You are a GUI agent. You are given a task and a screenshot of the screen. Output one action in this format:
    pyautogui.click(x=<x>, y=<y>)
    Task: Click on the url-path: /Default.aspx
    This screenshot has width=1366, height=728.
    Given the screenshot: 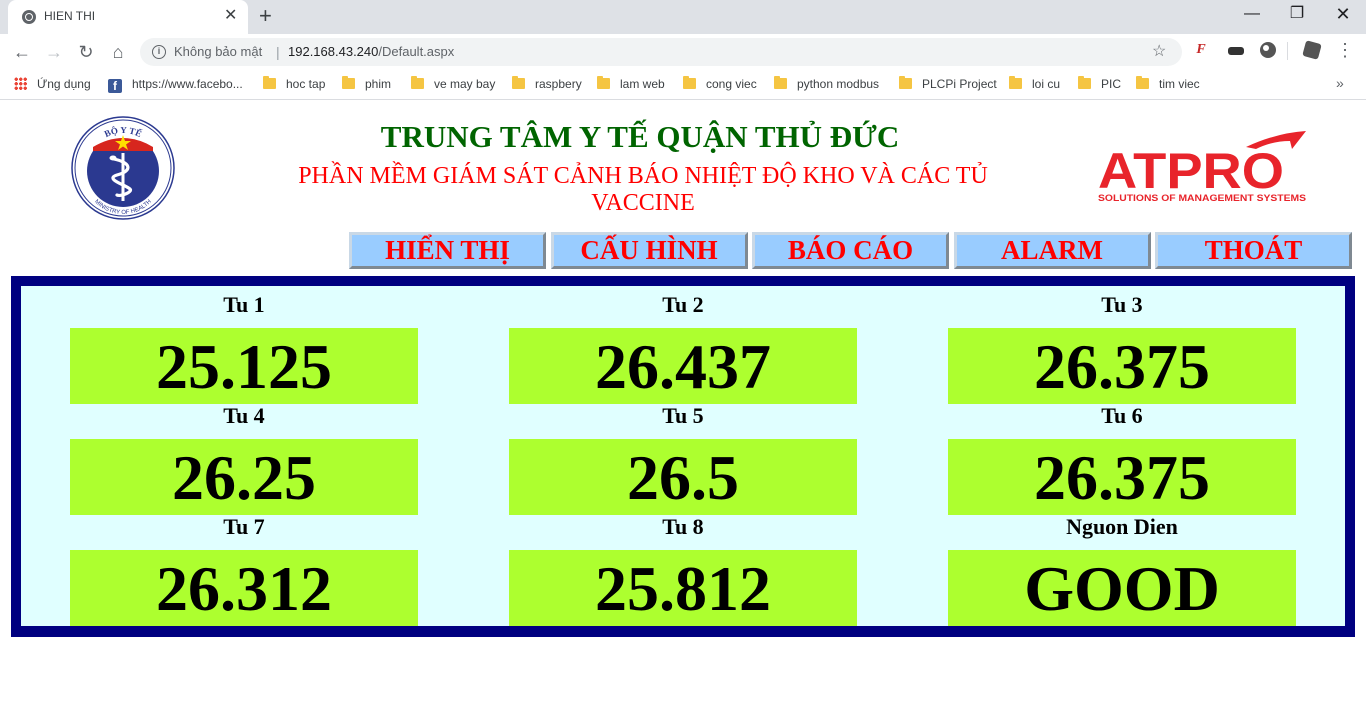 What is the action you would take?
    pyautogui.click(x=416, y=51)
    